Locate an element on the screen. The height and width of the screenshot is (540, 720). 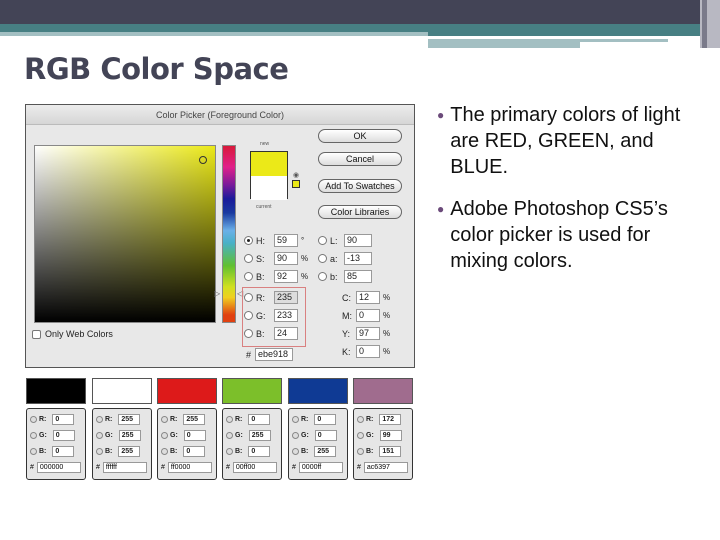
a-channel-radio is located at coordinates (322, 258).